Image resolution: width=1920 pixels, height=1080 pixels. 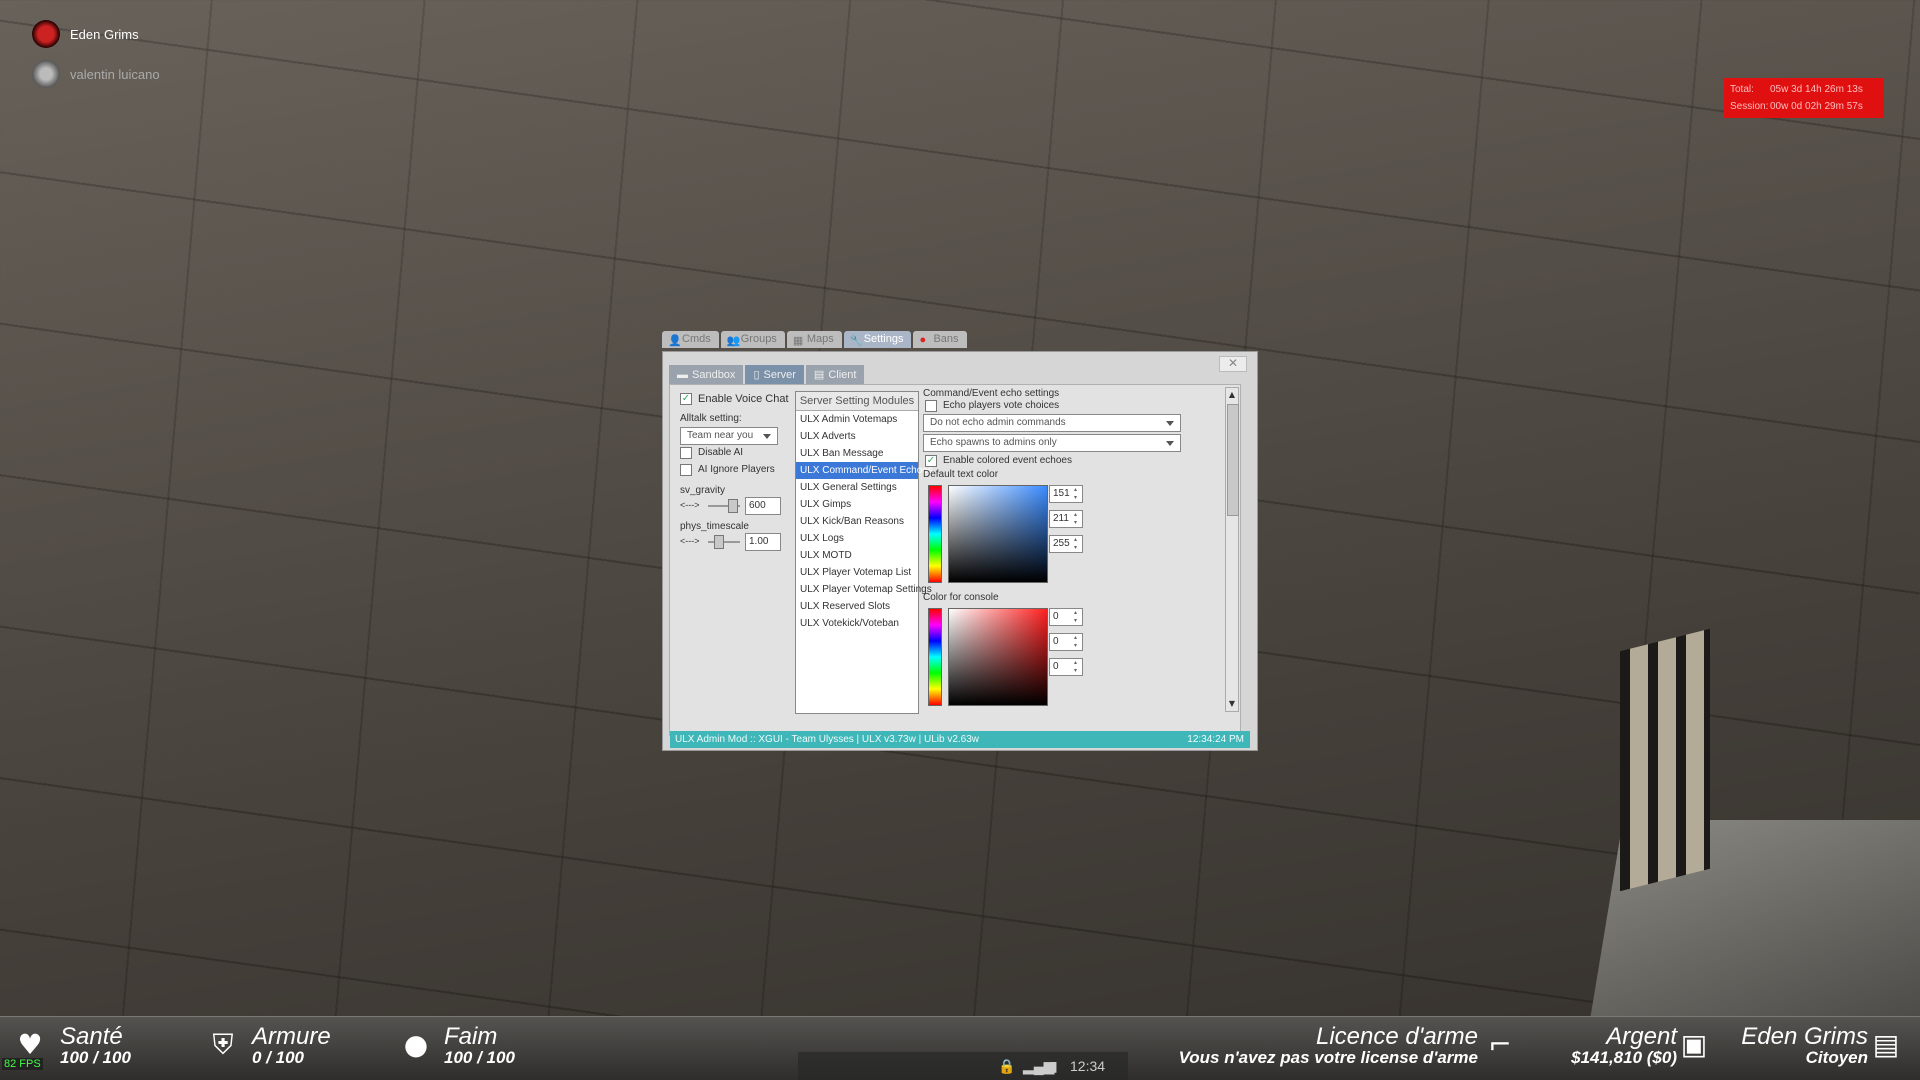 What do you see at coordinates (1233, 364) in the screenshot?
I see `close-button: ✕` at bounding box center [1233, 364].